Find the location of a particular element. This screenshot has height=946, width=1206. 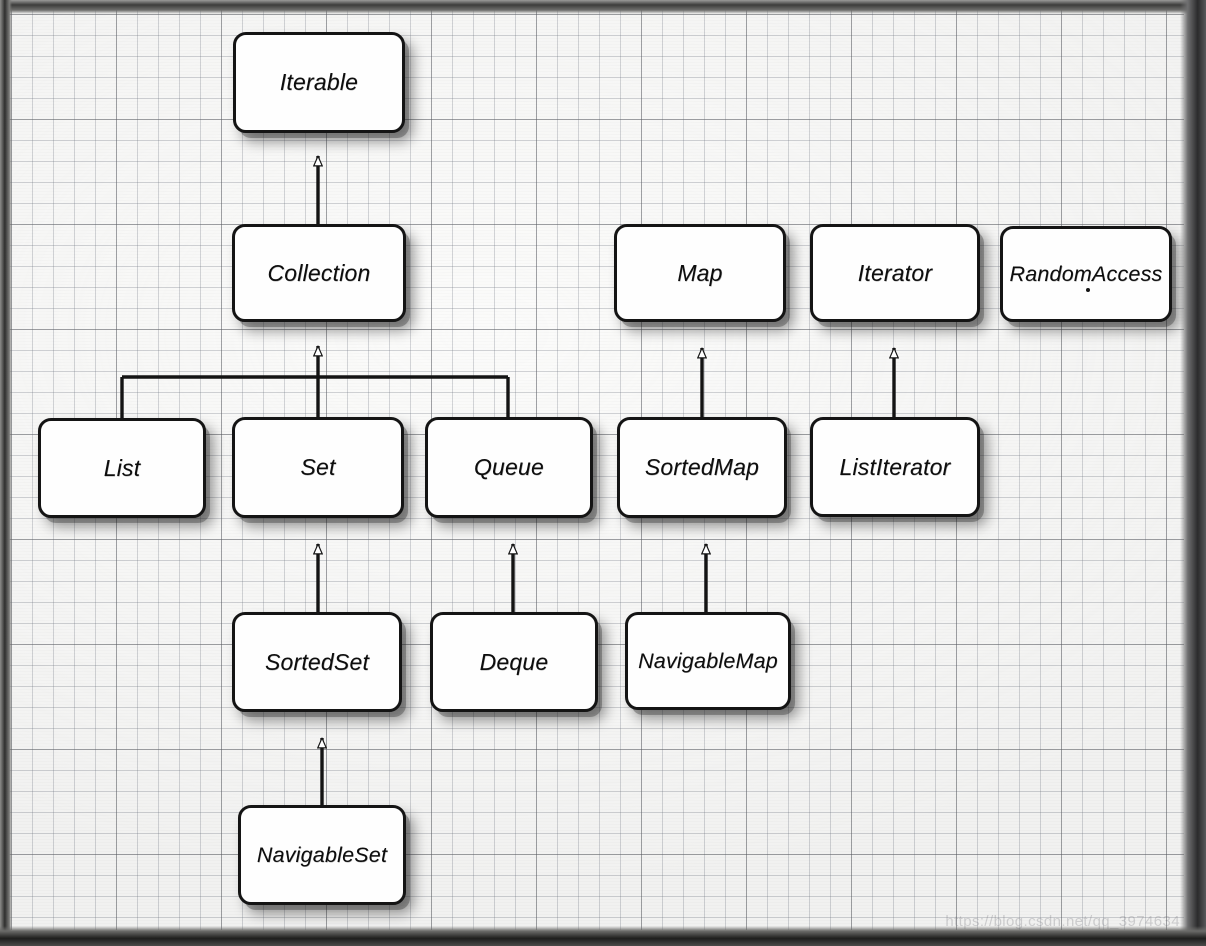

node-collection: Collection is located at coordinates (319, 273).